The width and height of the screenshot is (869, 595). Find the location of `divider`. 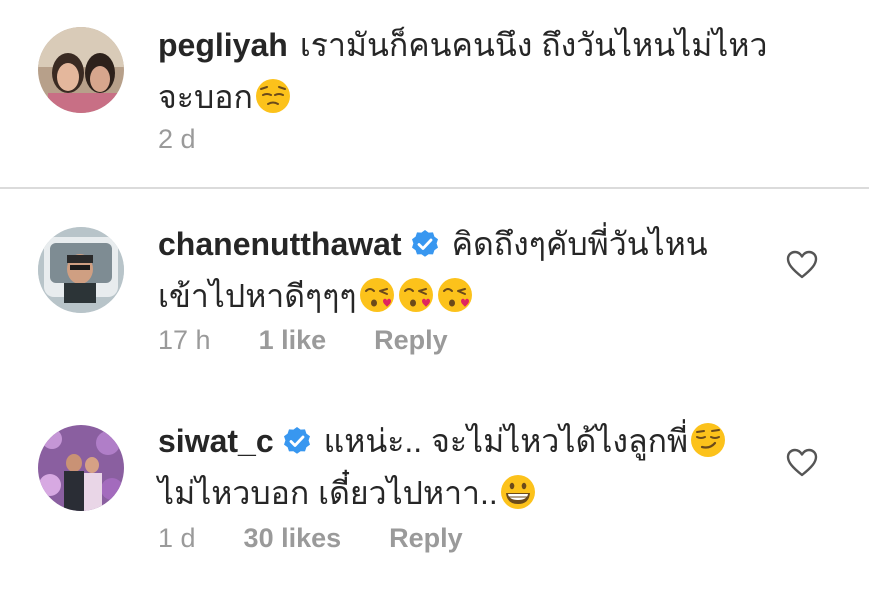

divider is located at coordinates (434, 188).